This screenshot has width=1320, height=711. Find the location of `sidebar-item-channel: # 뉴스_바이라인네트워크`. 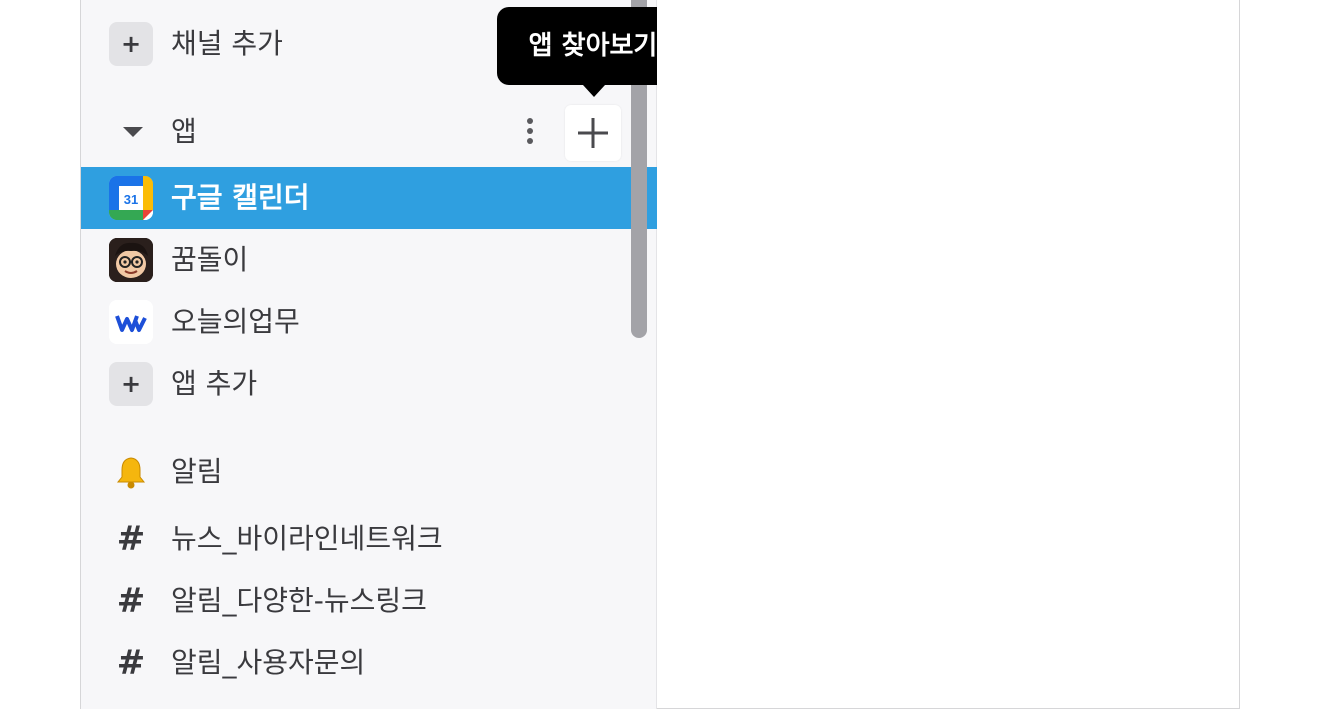

sidebar-item-channel: # 뉴스_바이라인네트워크 is located at coordinates (369, 539).